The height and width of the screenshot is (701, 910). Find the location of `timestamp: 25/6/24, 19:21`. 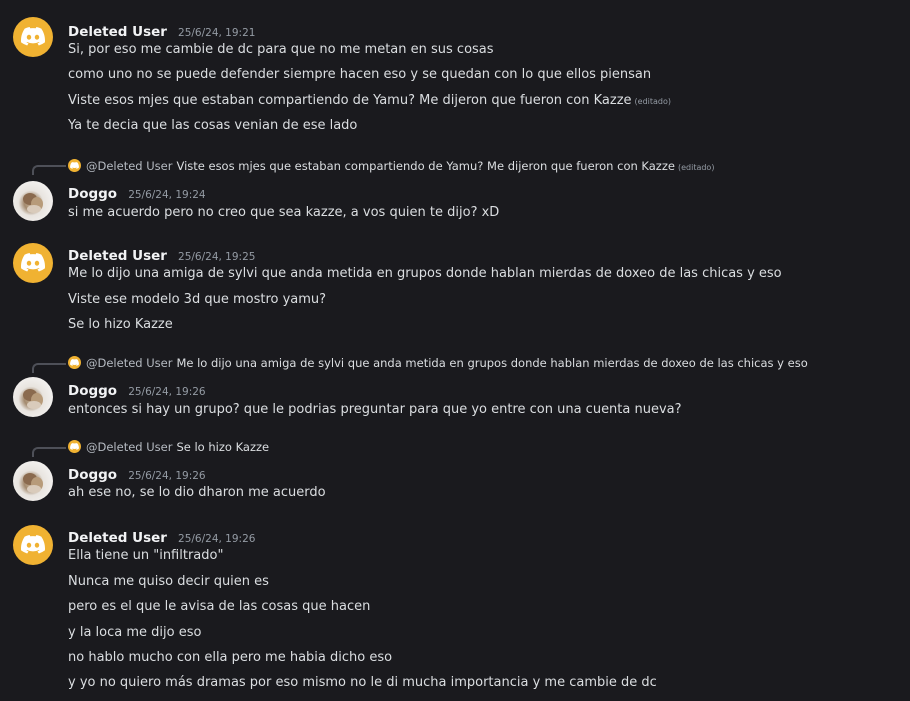

timestamp: 25/6/24, 19:21 is located at coordinates (216, 33).